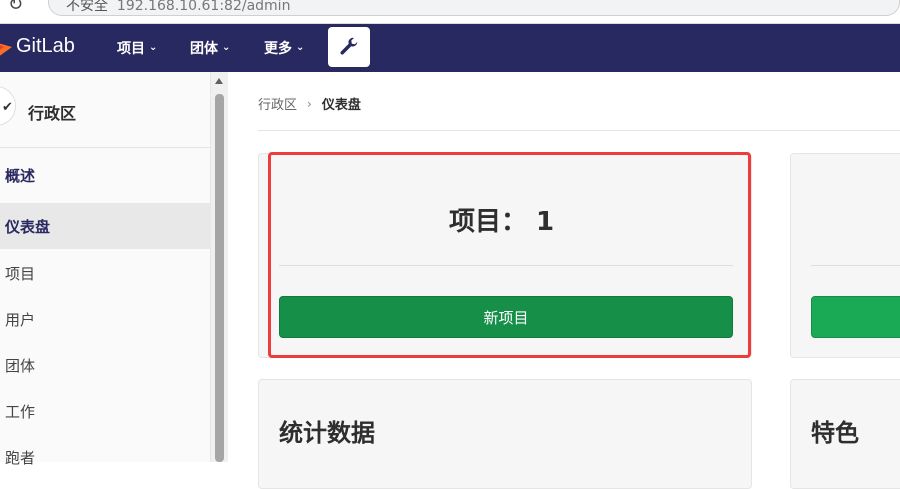  I want to click on users-card, so click(845, 255).